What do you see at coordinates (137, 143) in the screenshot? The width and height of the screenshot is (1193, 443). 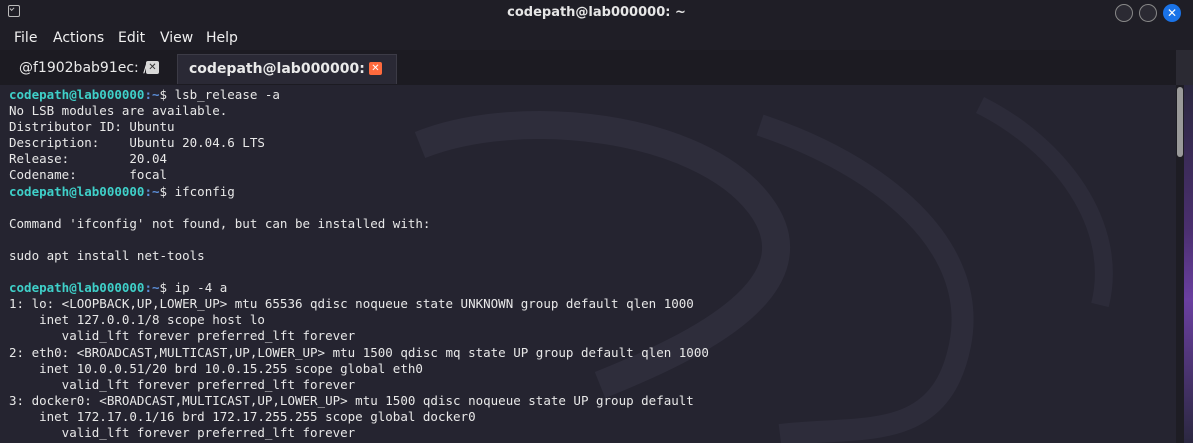 I see `output-line: Description: Ubuntu 20.04.6 LTS` at bounding box center [137, 143].